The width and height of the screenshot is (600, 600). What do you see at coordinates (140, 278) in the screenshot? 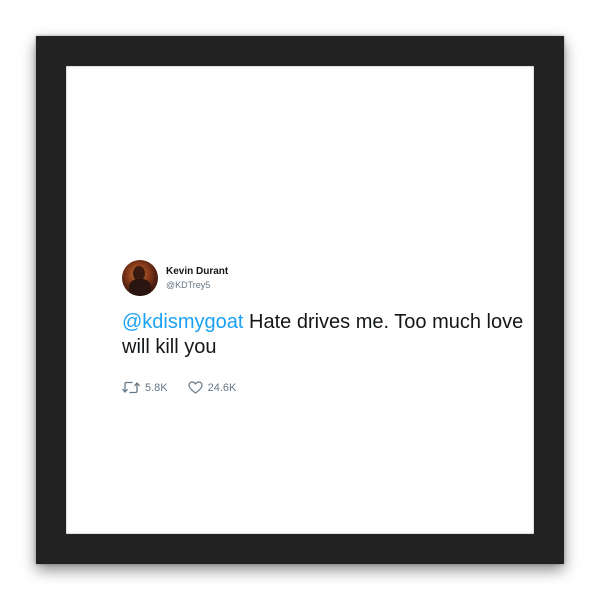
I see `avatar` at bounding box center [140, 278].